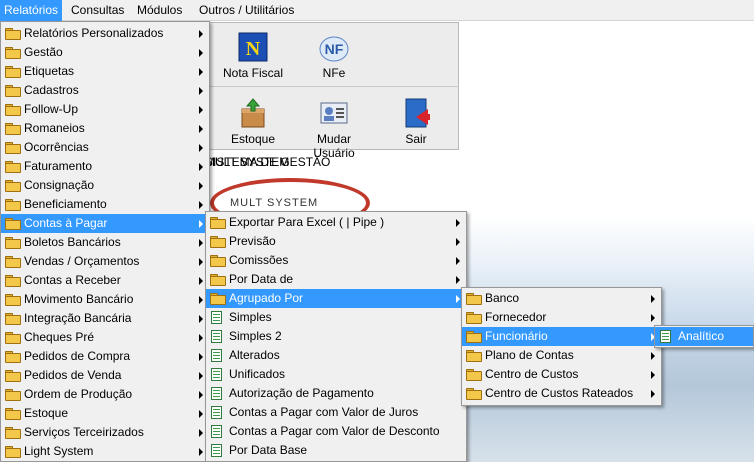  I want to click on menu-item-autorizacao-de-pagamento: Autorização de Pagamento, so click(336, 393).